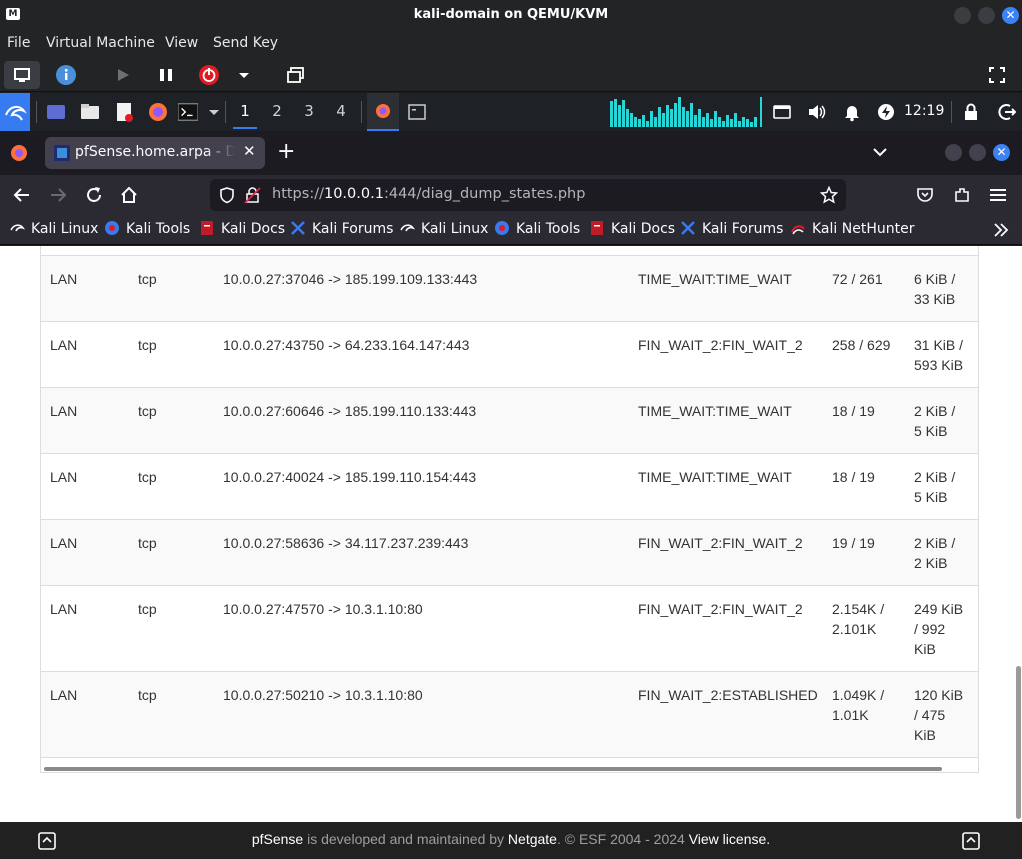 The width and height of the screenshot is (1022, 859). Describe the element at coordinates (383, 112) in the screenshot. I see `taskbar-firefox-window` at that location.